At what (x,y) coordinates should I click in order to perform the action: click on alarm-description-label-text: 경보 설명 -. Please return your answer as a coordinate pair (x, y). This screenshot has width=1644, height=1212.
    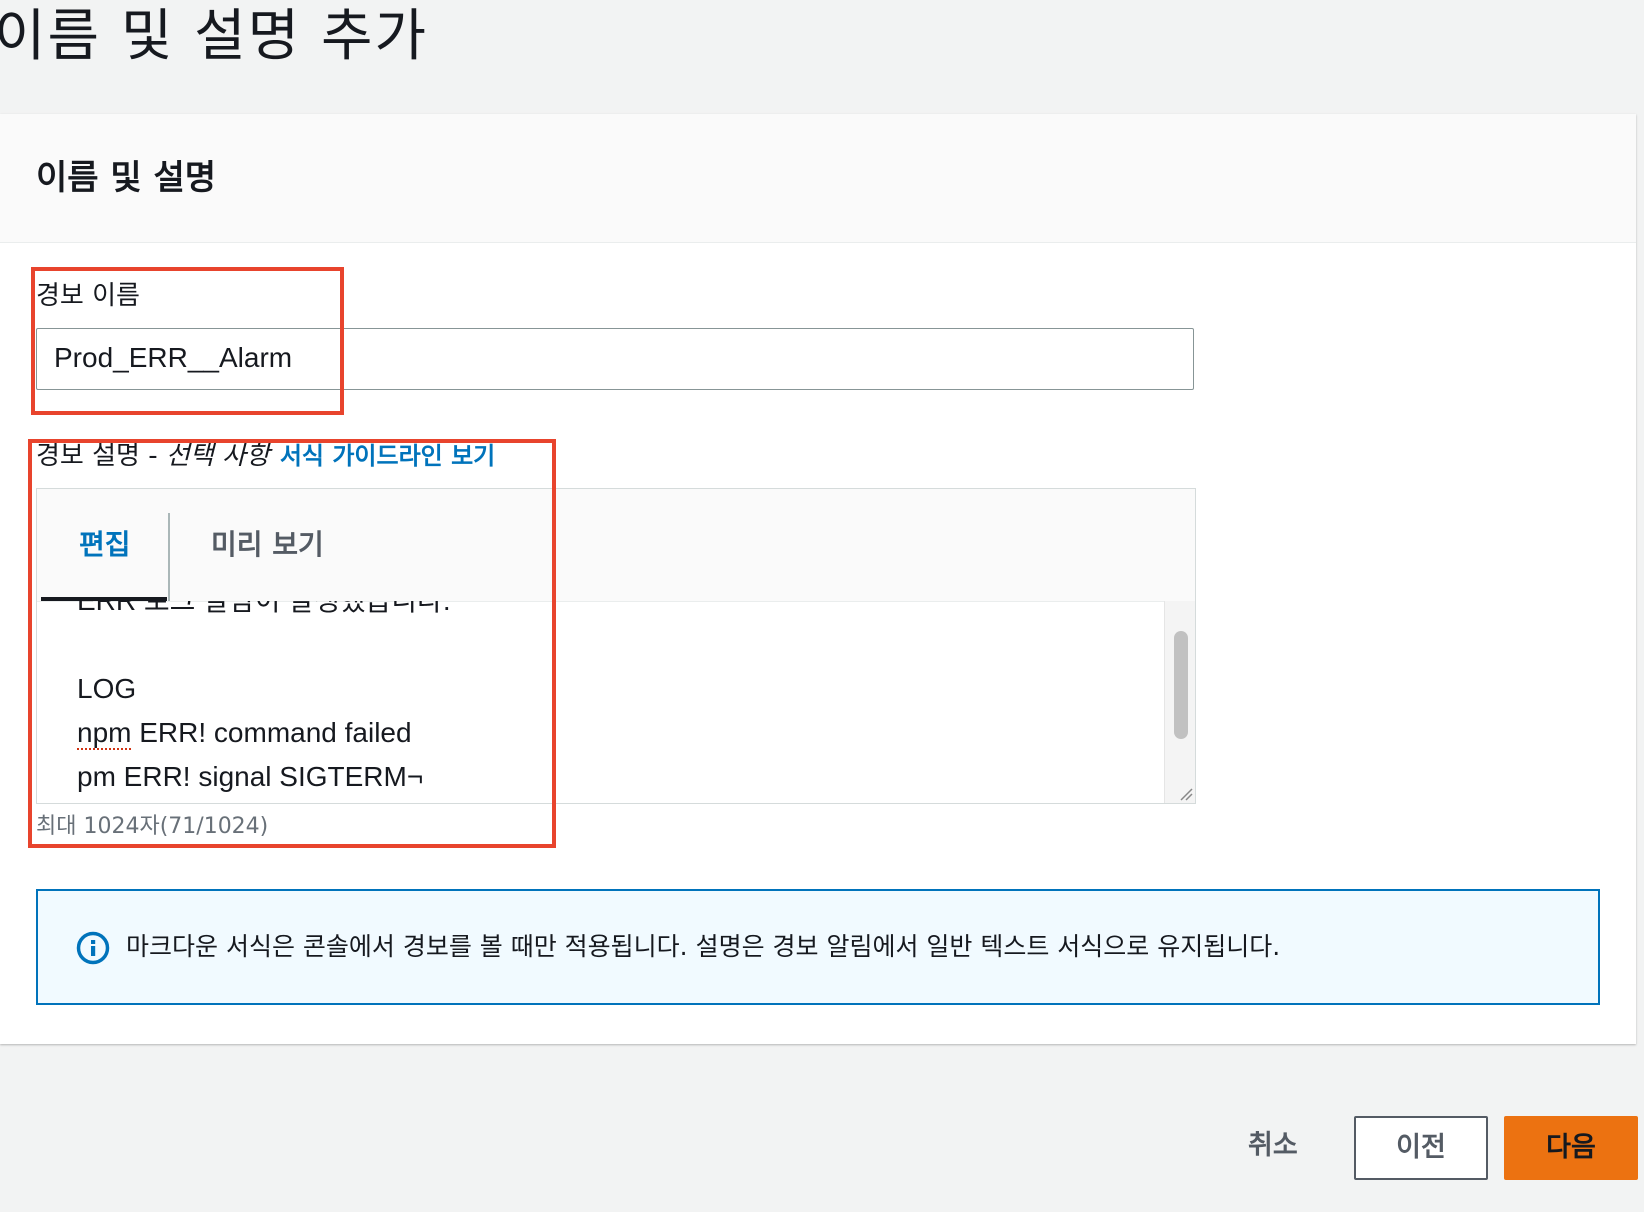
    Looking at the image, I should click on (101, 456).